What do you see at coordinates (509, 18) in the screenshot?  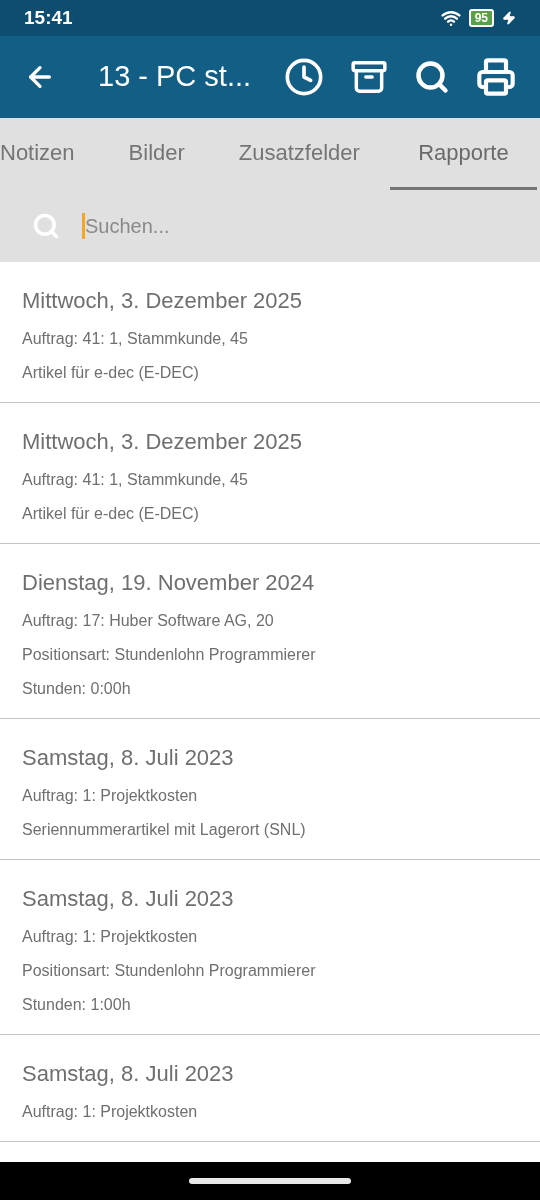 I see `charging-icon` at bounding box center [509, 18].